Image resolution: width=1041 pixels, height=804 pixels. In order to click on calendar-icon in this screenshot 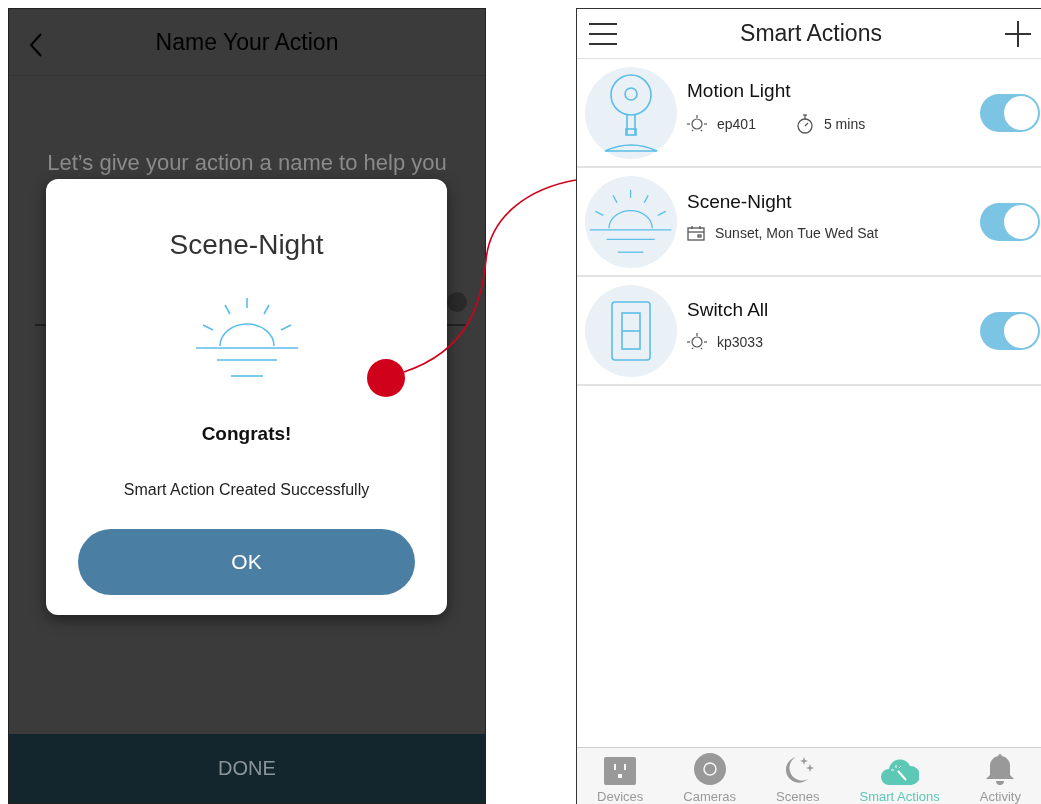, I will do `click(696, 232)`.